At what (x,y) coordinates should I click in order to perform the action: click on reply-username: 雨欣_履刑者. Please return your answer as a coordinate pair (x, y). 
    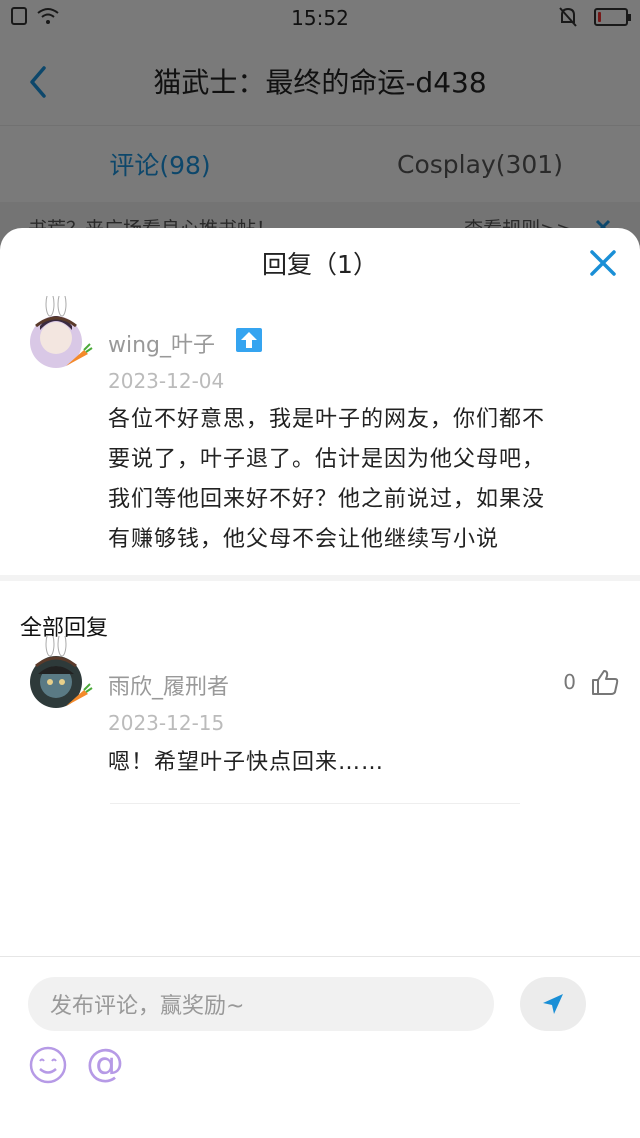
    Looking at the image, I should click on (168, 685).